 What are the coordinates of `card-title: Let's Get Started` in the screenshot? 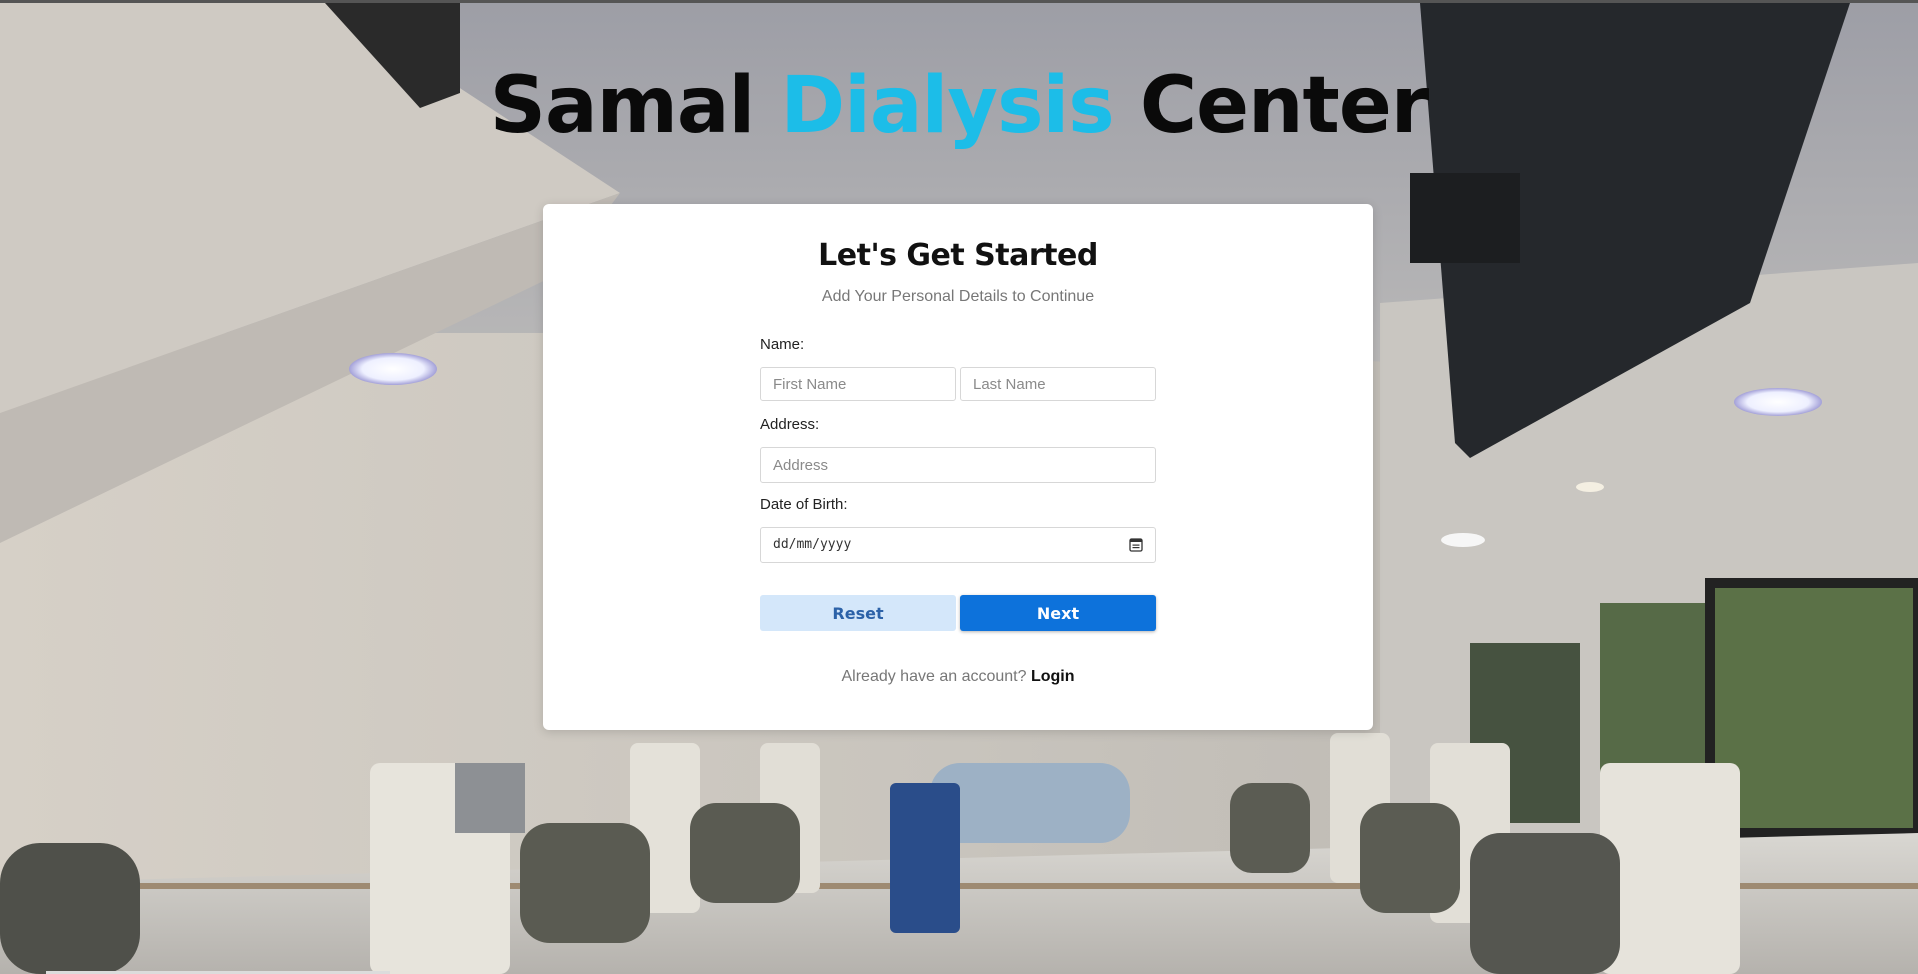 It's located at (958, 255).